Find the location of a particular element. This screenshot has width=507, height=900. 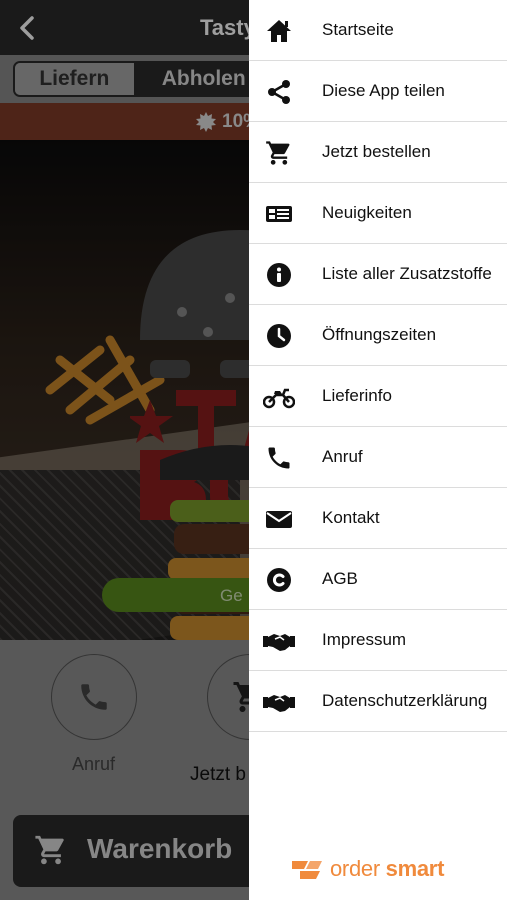

menu-item-startseite: Startseite is located at coordinates (378, 30).